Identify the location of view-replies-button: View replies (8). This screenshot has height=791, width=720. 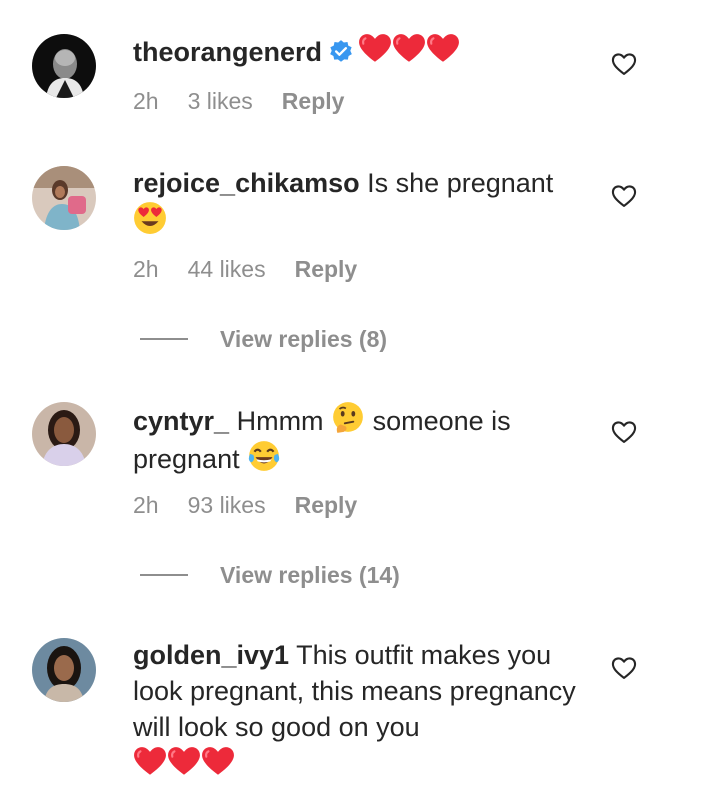
(263, 339).